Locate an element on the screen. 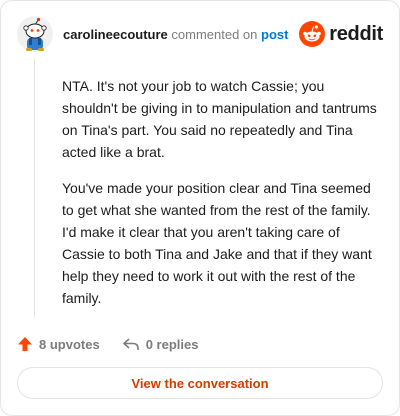 The width and height of the screenshot is (400, 416). post-link: post is located at coordinates (274, 34).